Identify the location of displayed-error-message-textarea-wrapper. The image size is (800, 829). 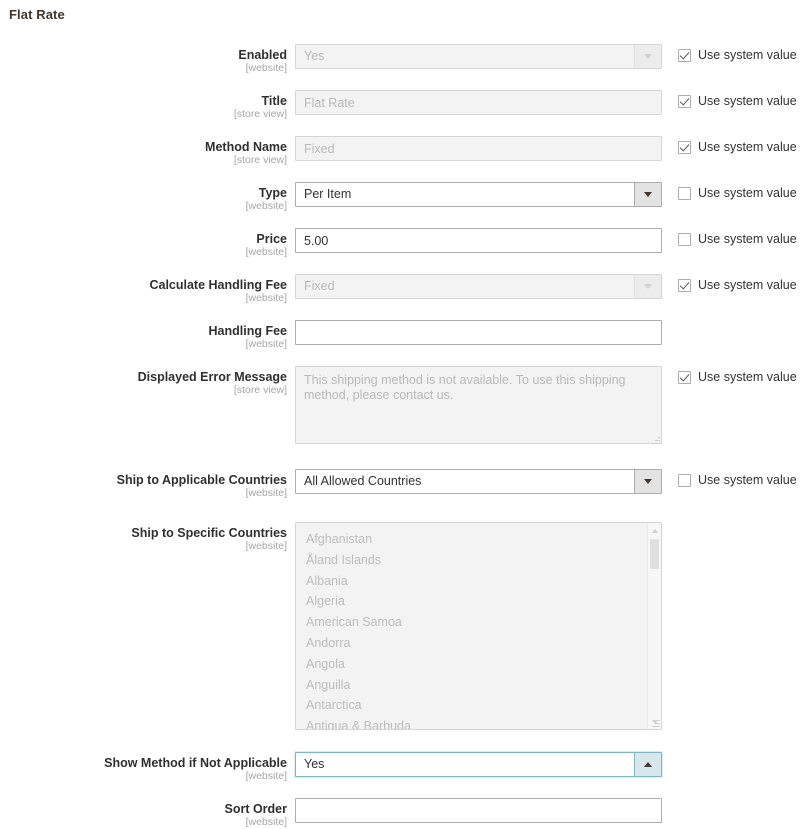
(478, 406).